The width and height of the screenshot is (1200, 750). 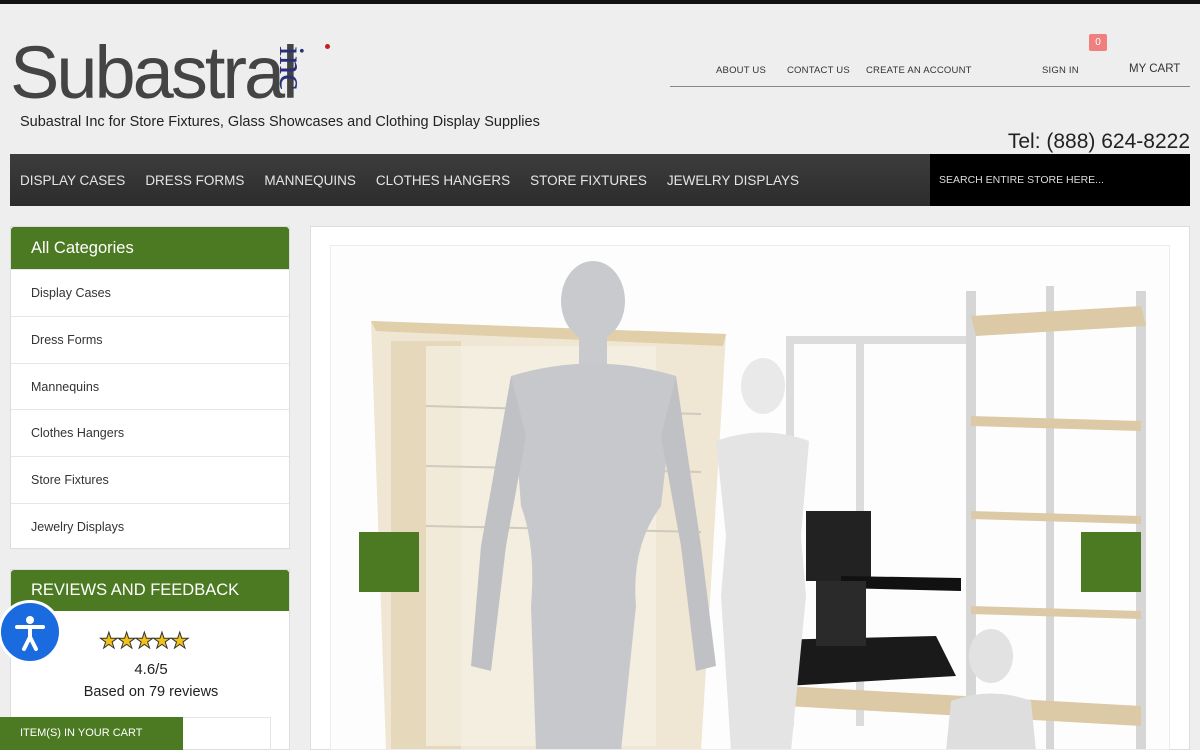 I want to click on about-us-link: ABOUT US, so click(x=741, y=70).